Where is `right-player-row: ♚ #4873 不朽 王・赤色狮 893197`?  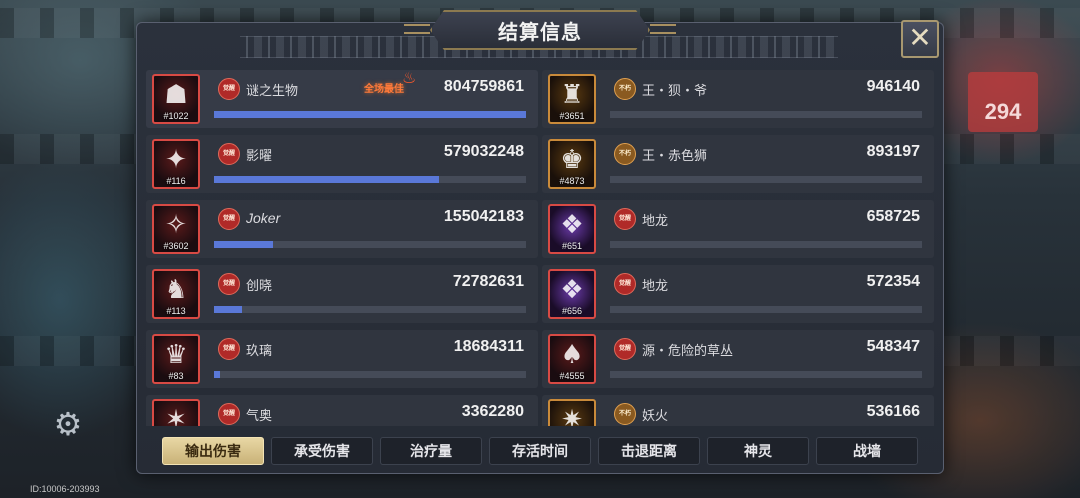
right-player-row: ♚ #4873 不朽 王・赤色狮 893197 is located at coordinates (738, 164).